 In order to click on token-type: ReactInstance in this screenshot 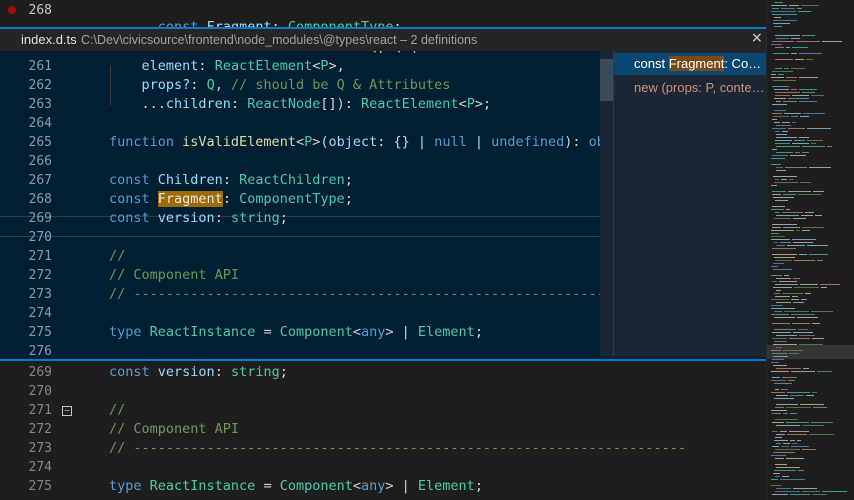, I will do `click(202, 332)`.